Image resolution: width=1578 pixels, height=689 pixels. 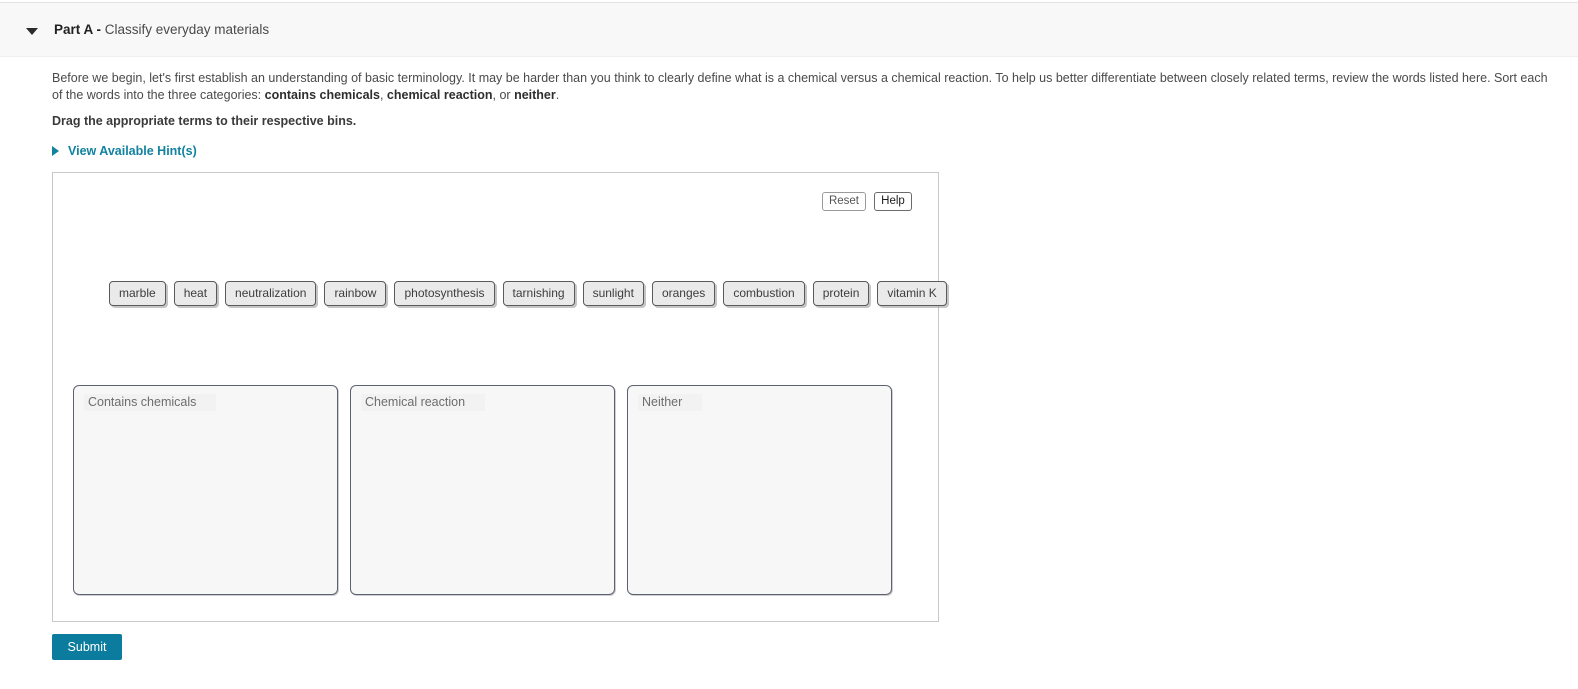 What do you see at coordinates (150, 402) in the screenshot?
I see `bin-label: Contains chemicals` at bounding box center [150, 402].